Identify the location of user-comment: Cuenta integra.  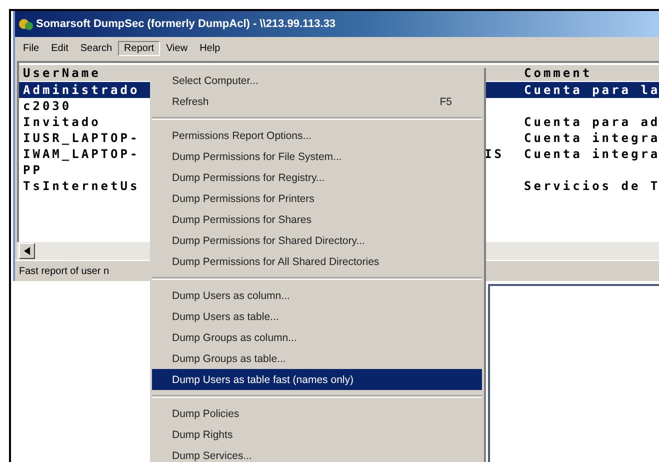
(591, 154).